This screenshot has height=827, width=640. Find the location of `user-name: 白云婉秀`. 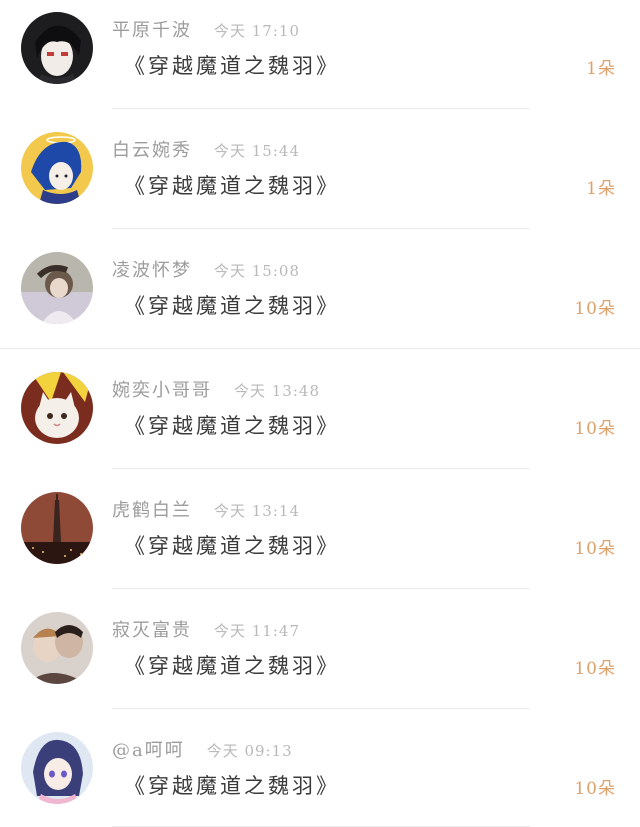

user-name: 白云婉秀 is located at coordinates (152, 149).